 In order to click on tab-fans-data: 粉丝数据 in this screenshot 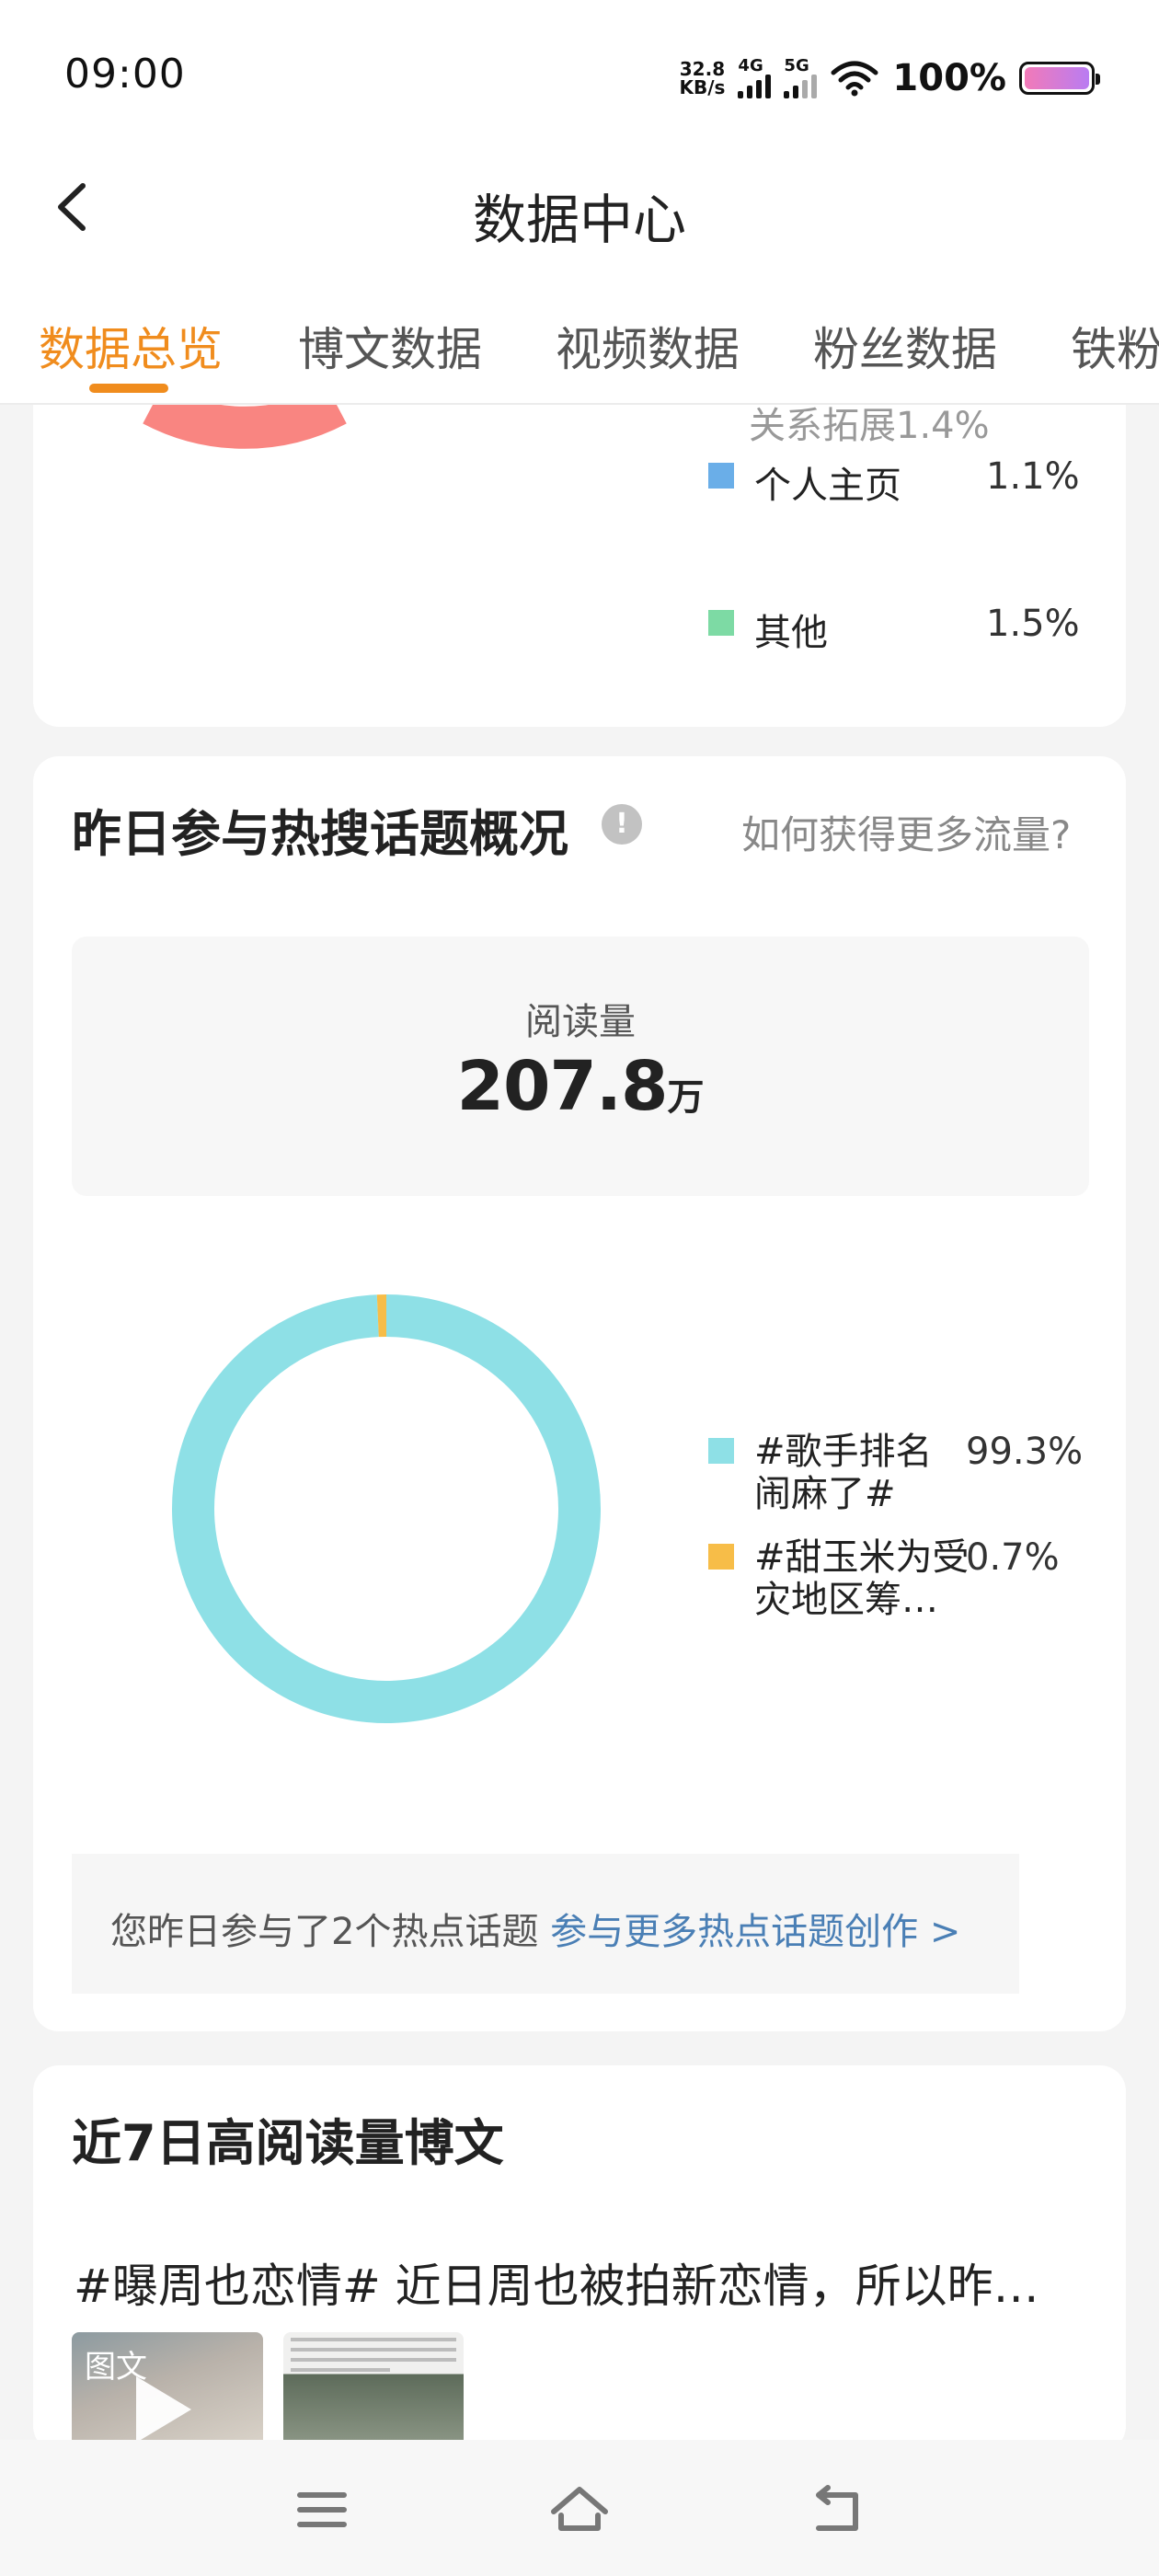, I will do `click(905, 346)`.